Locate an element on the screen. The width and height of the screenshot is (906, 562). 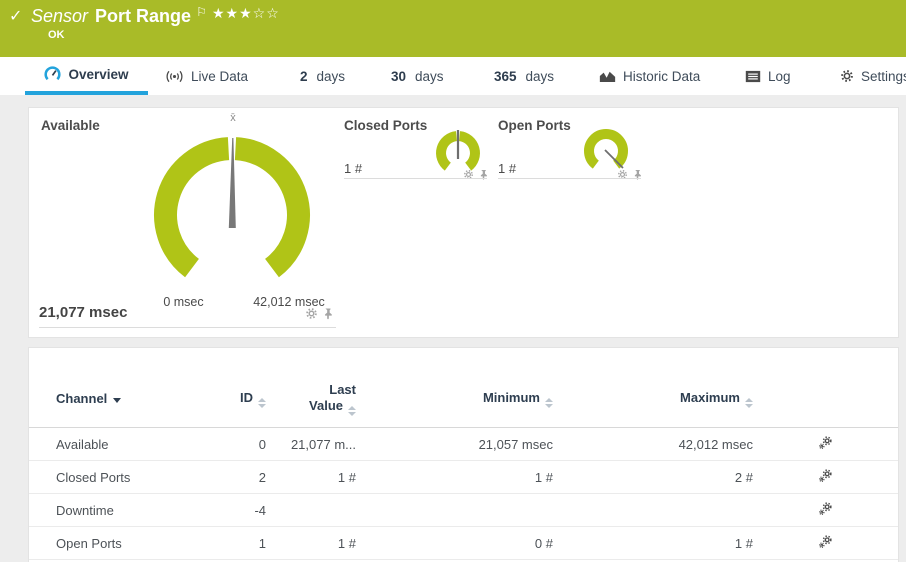
channel-minimum: 21,057 msec is located at coordinates (515, 444).